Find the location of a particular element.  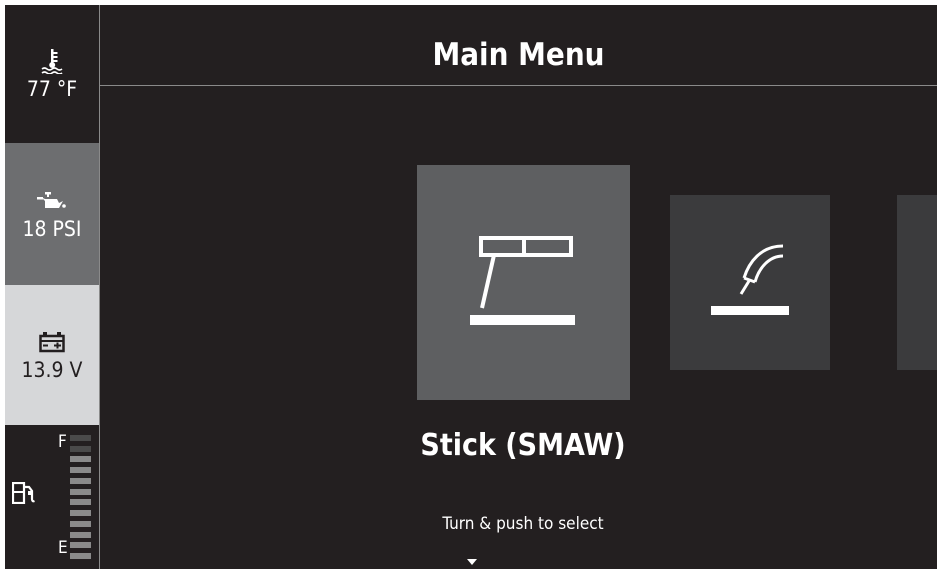

temperature-gauge: 77 °F is located at coordinates (52, 74).